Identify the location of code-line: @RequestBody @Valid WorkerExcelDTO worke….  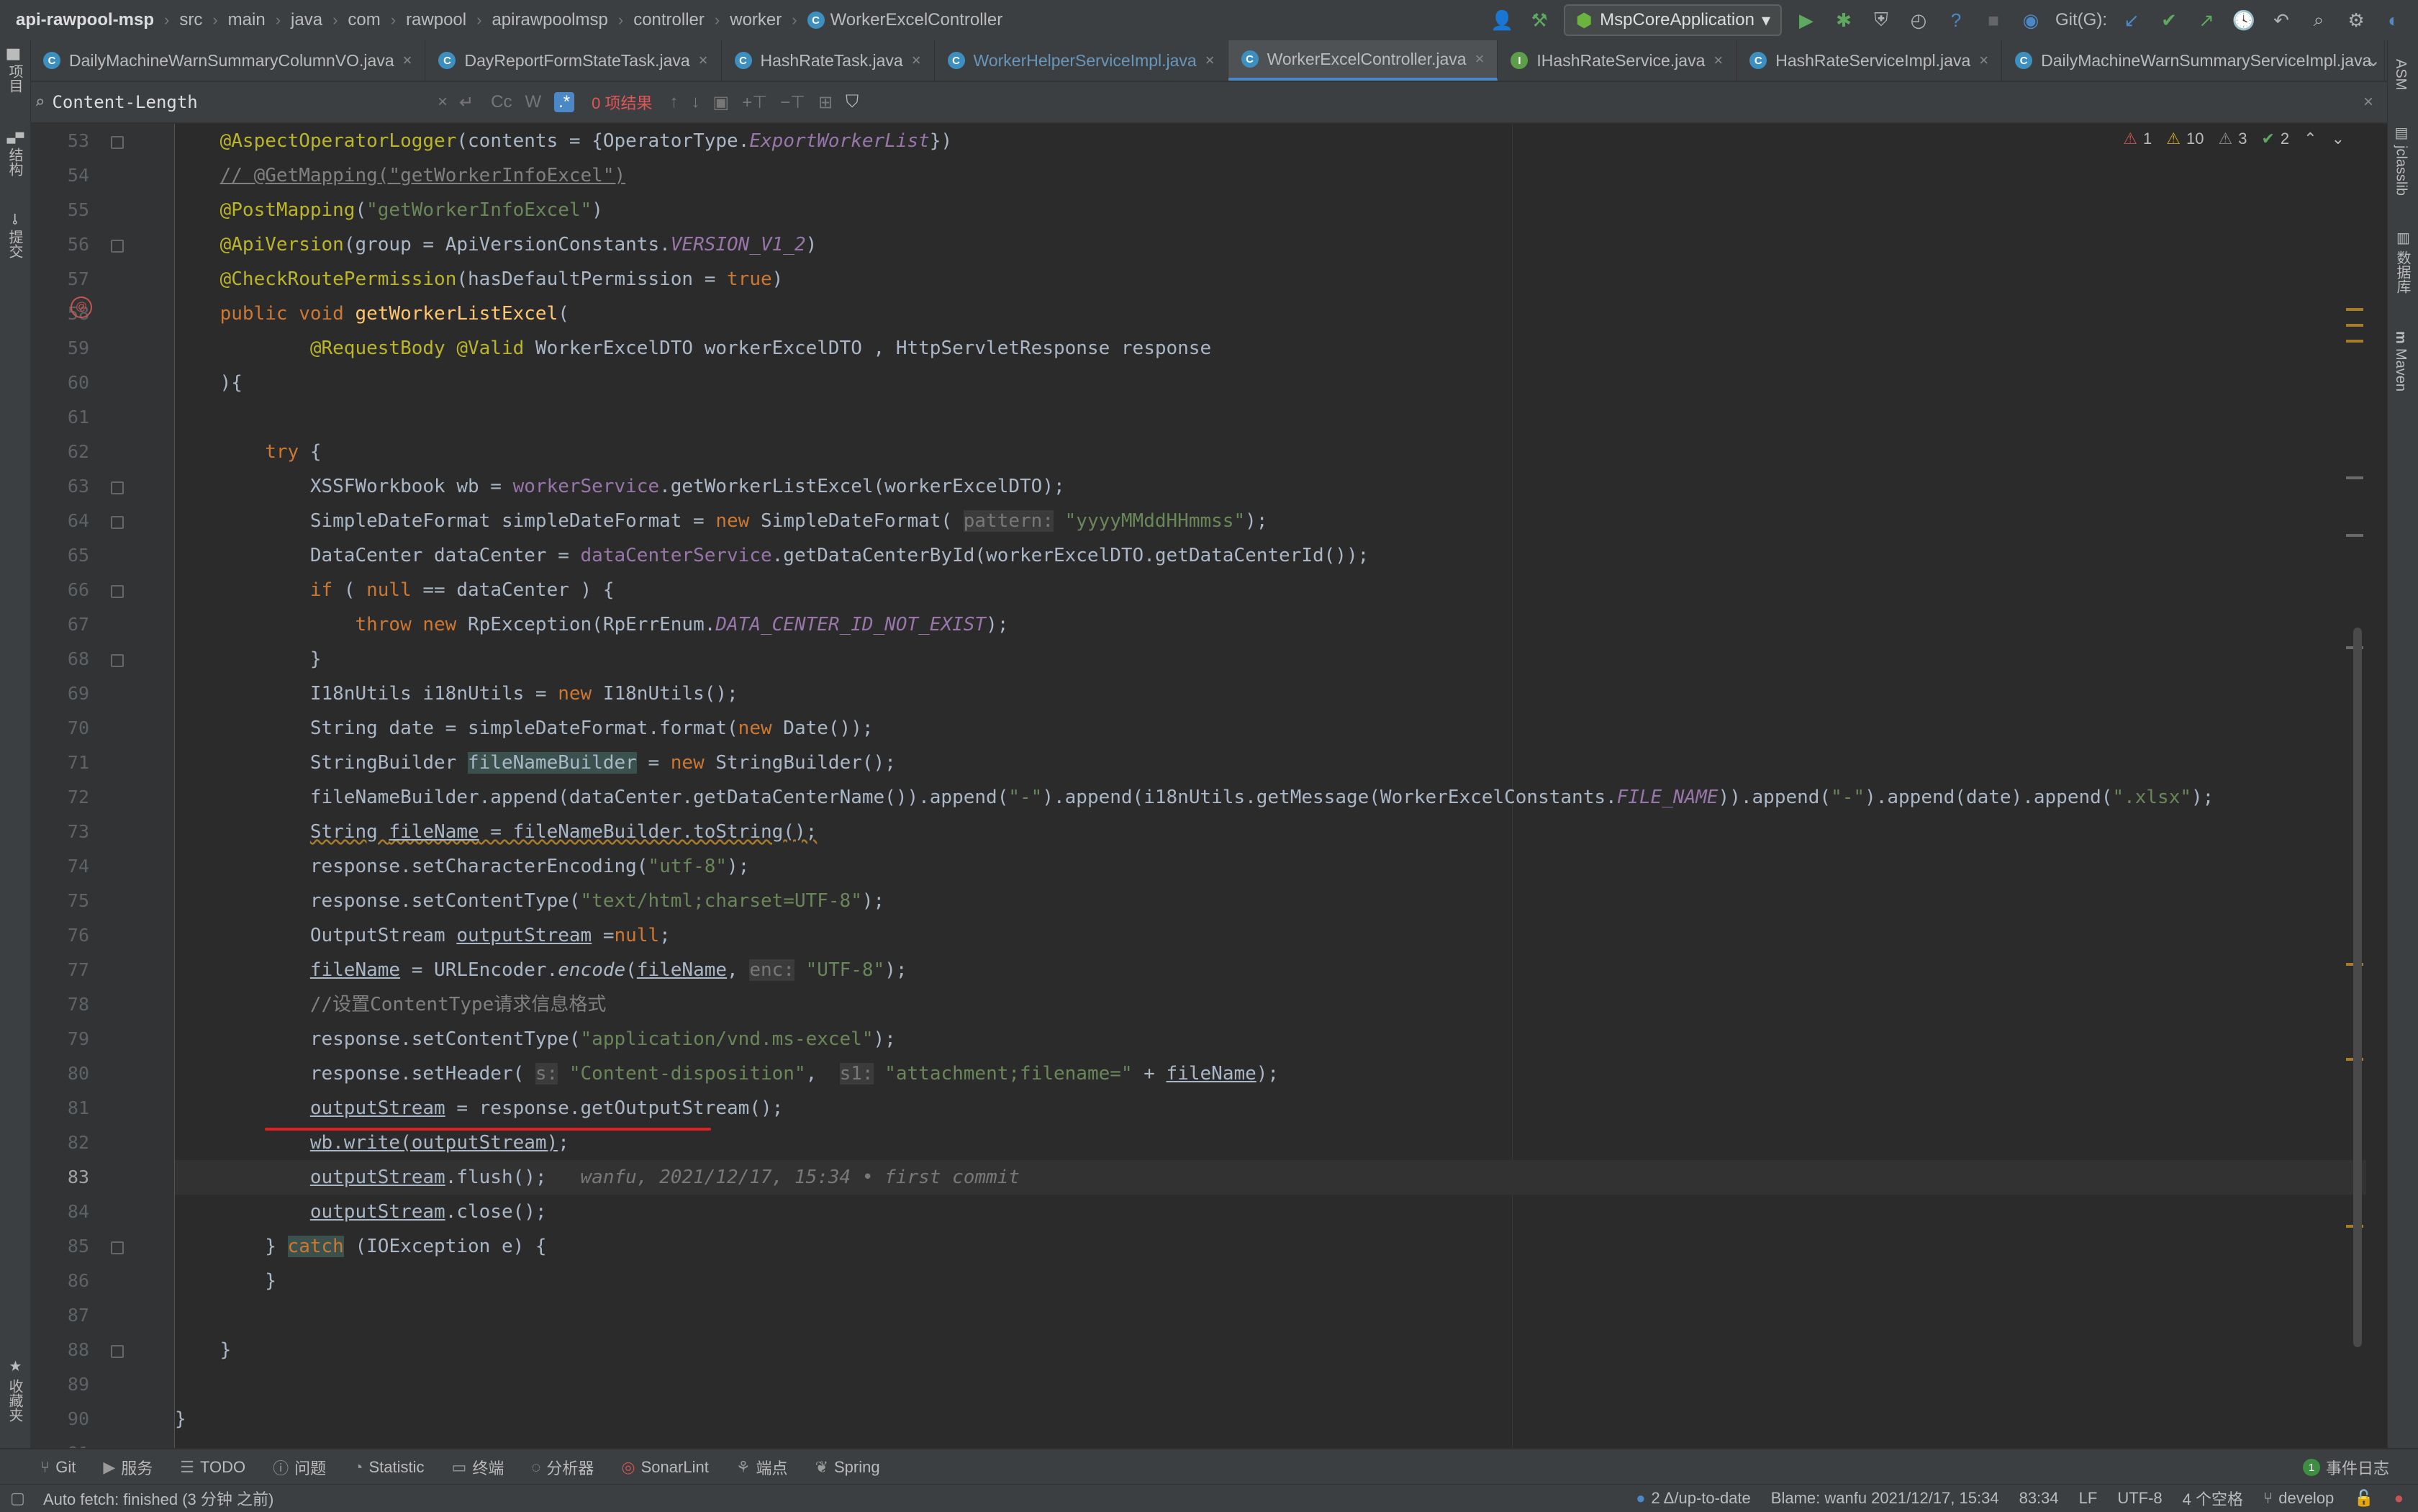
(1270, 349).